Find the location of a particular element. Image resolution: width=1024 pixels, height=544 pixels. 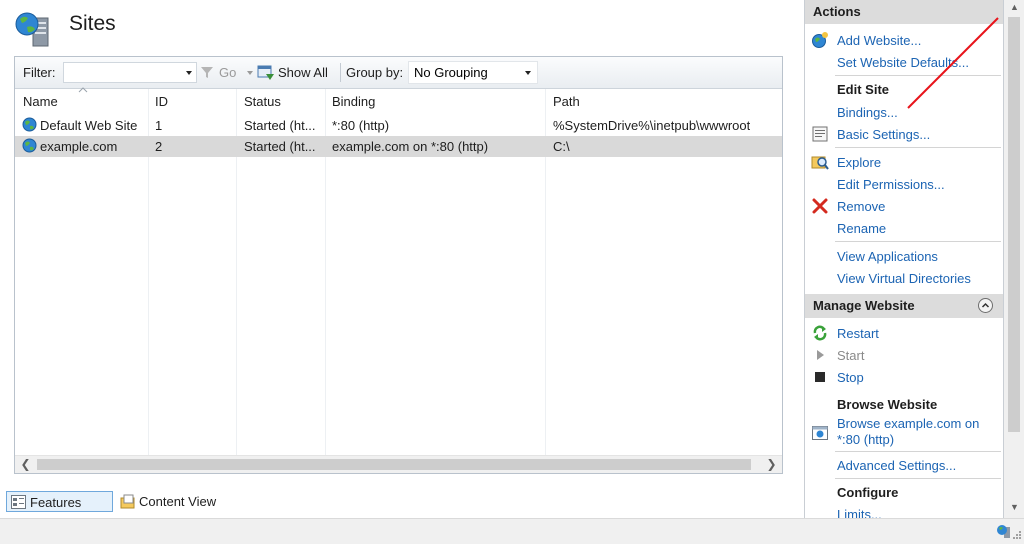

network-globe-icon is located at coordinates (1003, 531).